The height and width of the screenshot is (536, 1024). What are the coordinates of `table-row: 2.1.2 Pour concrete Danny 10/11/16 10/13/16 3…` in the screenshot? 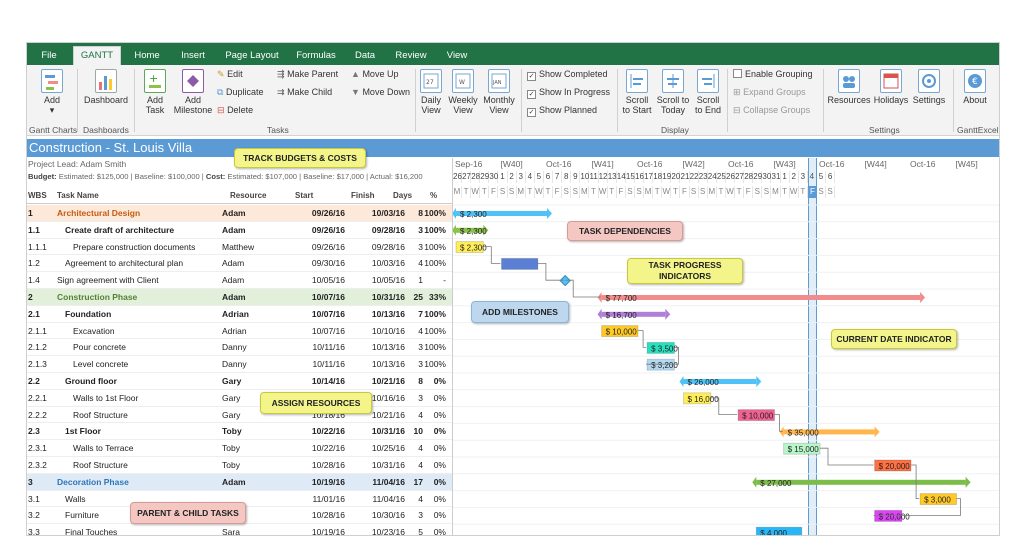 It's located at (239, 348).